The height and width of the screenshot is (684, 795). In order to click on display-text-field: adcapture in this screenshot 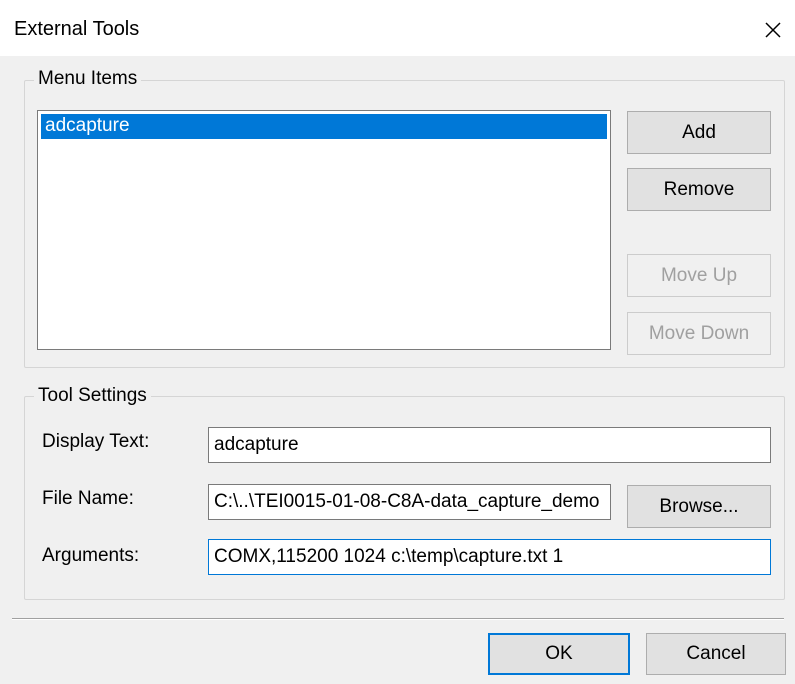, I will do `click(489, 445)`.